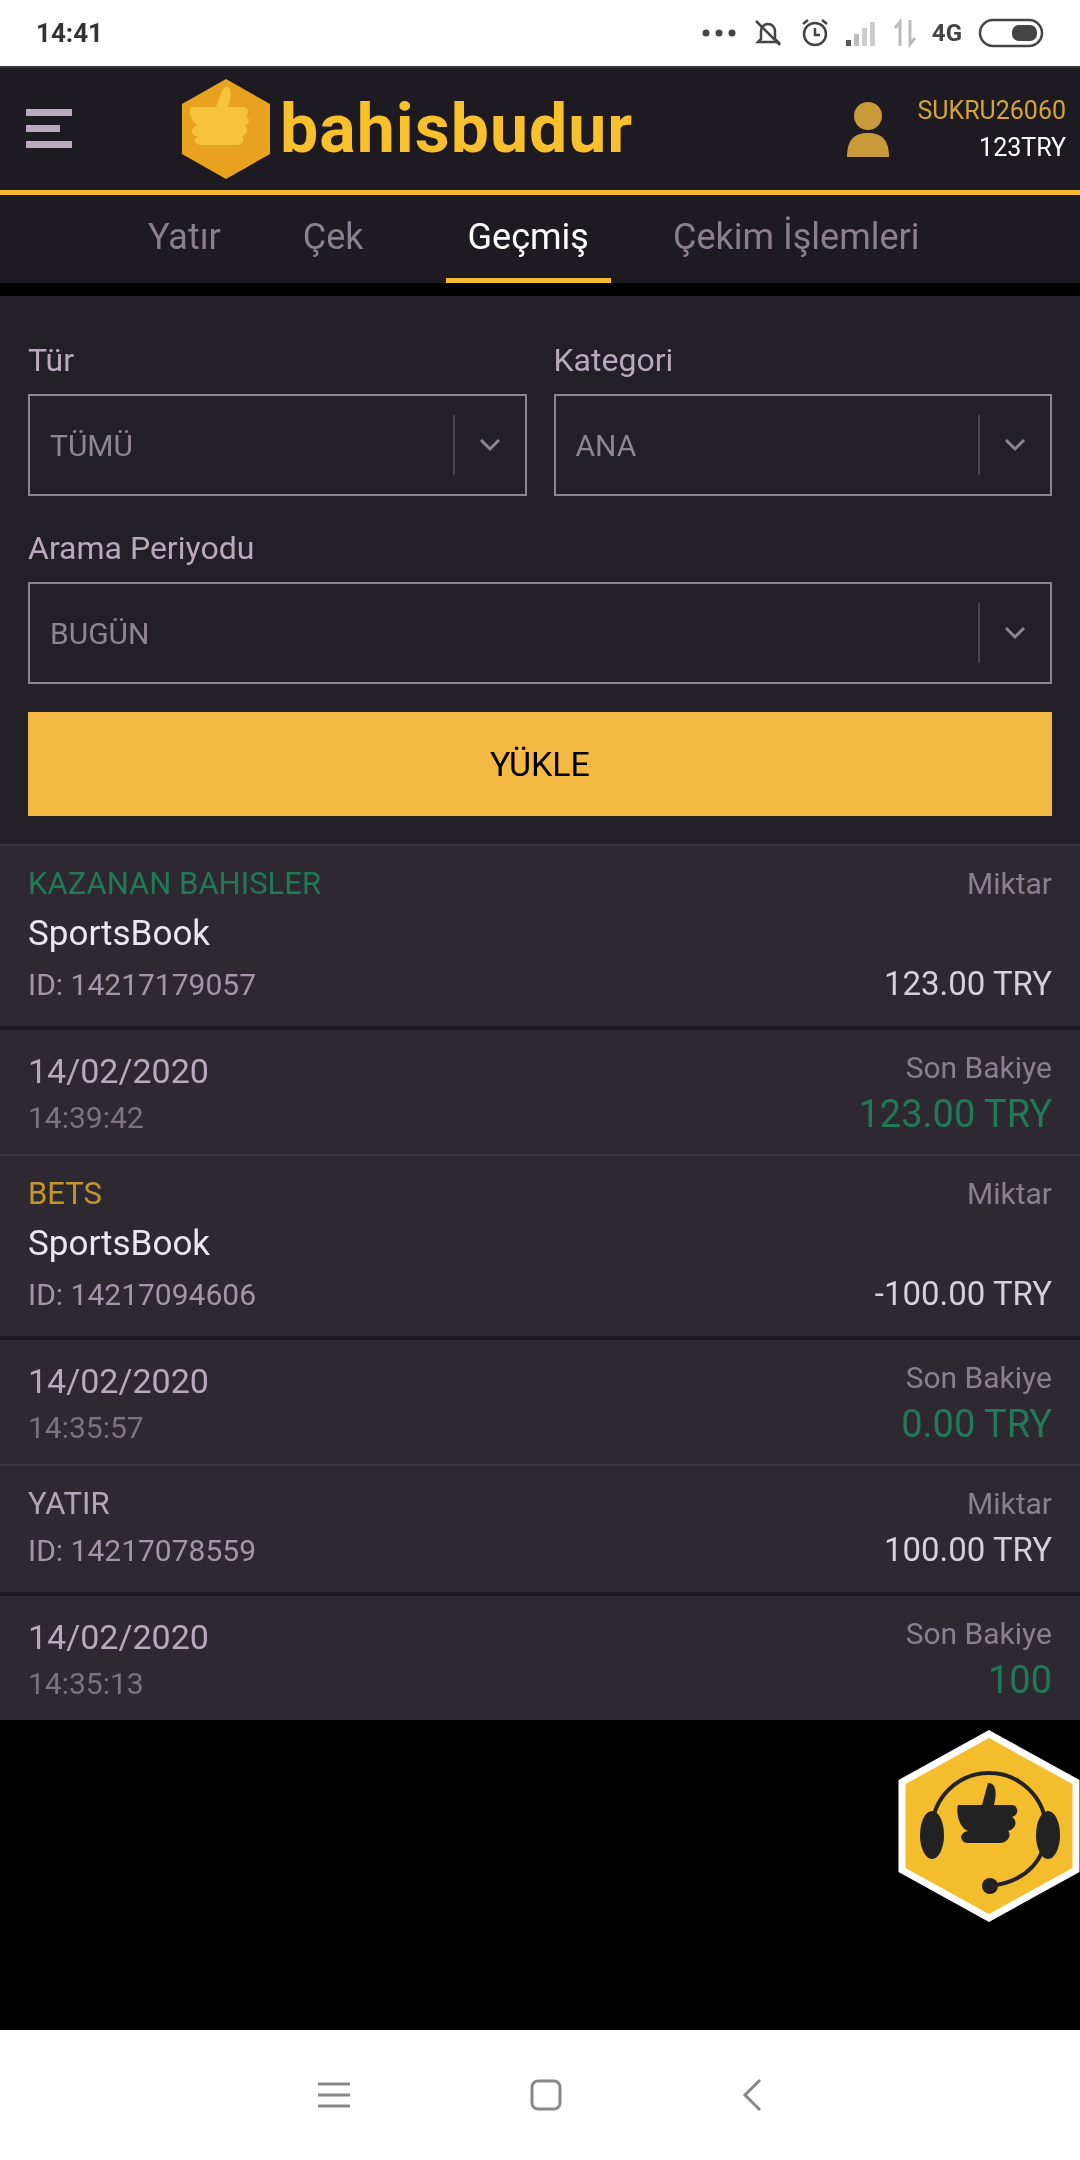  I want to click on amount: -100.00 TRY, so click(963, 1294).